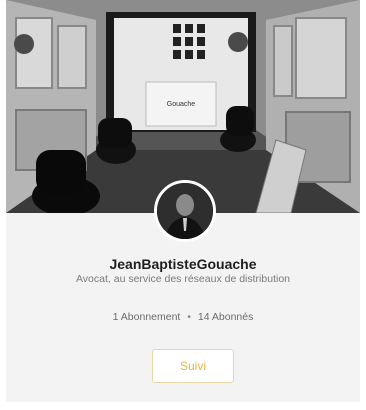  Describe the element at coordinates (185, 211) in the screenshot. I see `avatar` at that location.